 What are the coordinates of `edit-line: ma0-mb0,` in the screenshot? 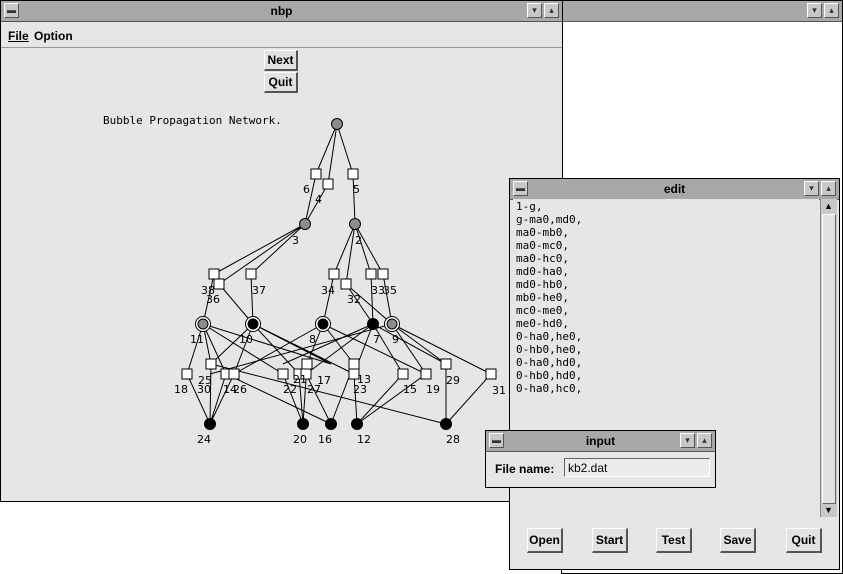 It's located at (542, 232).